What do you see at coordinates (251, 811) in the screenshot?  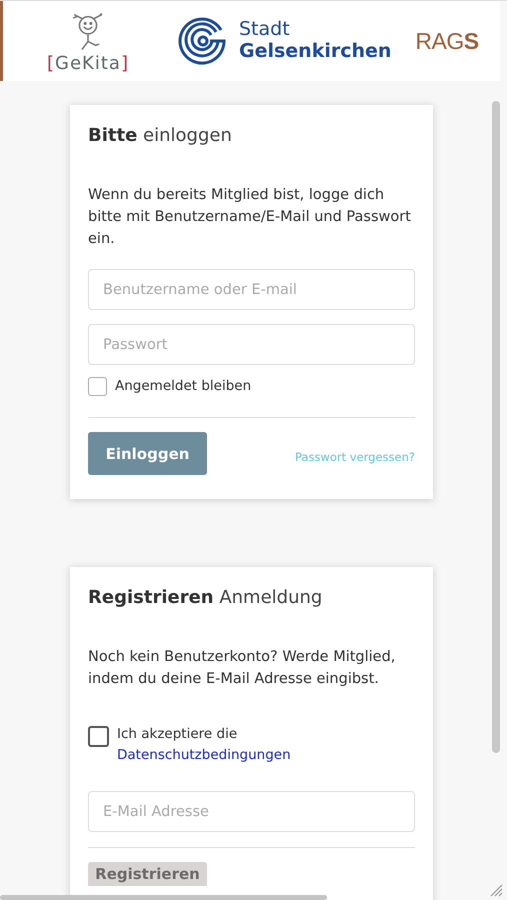 I see `input-field: E-Mail Adresse` at bounding box center [251, 811].